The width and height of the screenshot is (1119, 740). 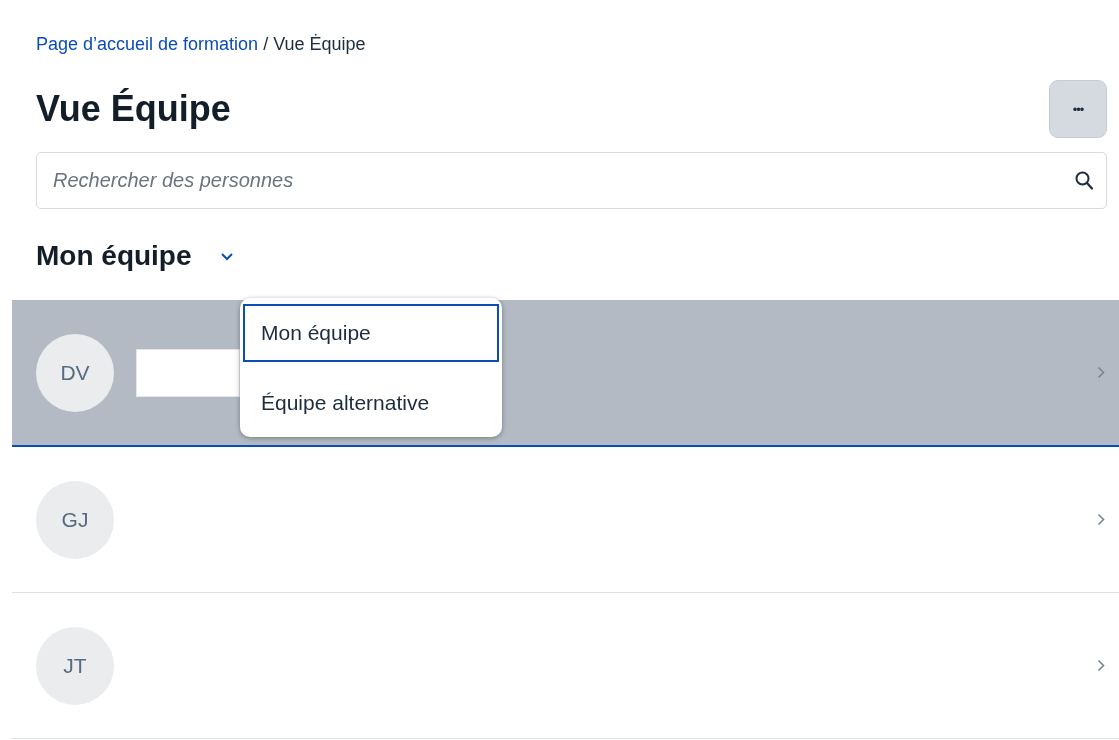 What do you see at coordinates (75, 665) in the screenshot?
I see `avatar: JT` at bounding box center [75, 665].